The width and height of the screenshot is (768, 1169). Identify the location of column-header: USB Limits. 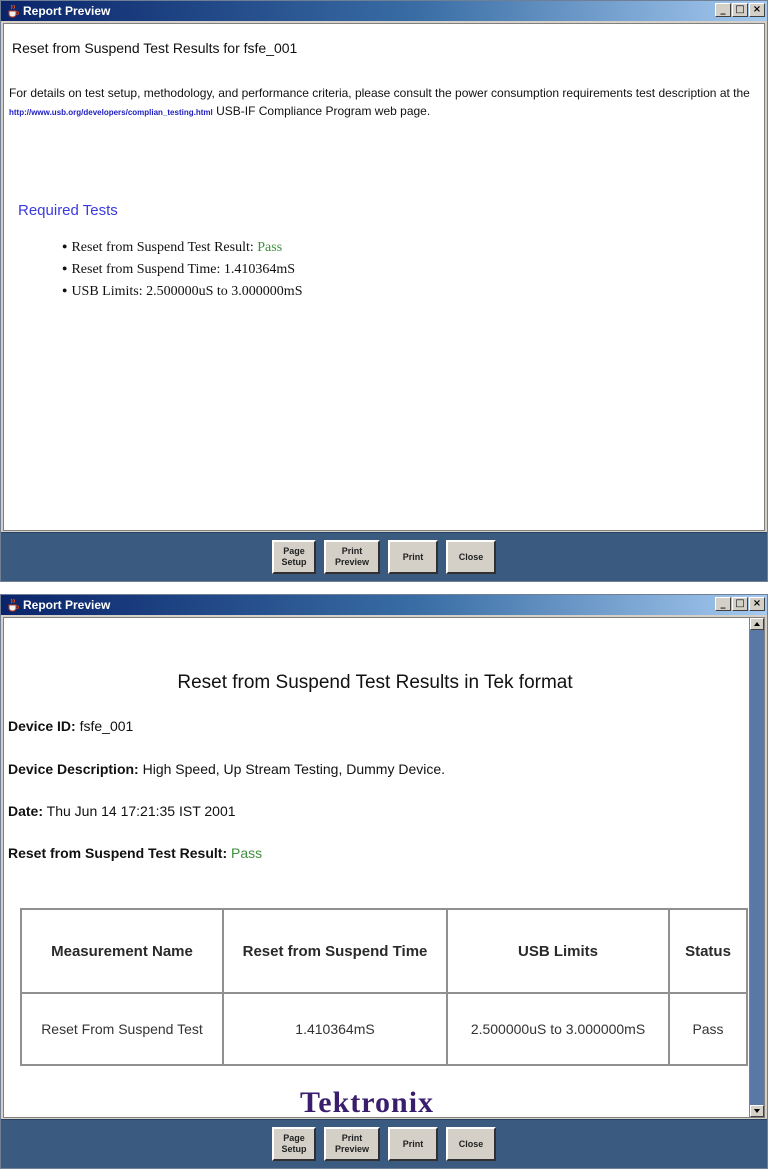
(558, 951).